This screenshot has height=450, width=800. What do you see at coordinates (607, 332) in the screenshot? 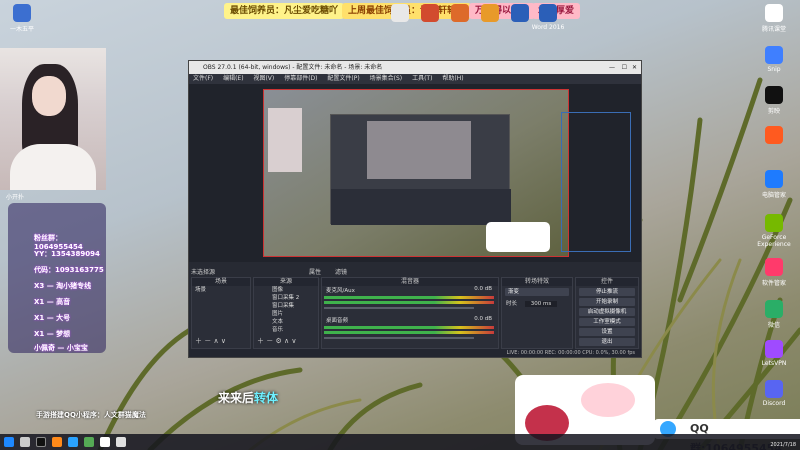
I see `settings-button: 设置` at bounding box center [607, 332].